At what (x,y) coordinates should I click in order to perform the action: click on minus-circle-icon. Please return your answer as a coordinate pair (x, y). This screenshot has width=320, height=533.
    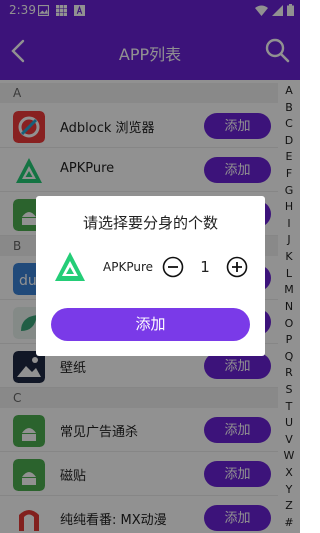
    Looking at the image, I should click on (173, 267).